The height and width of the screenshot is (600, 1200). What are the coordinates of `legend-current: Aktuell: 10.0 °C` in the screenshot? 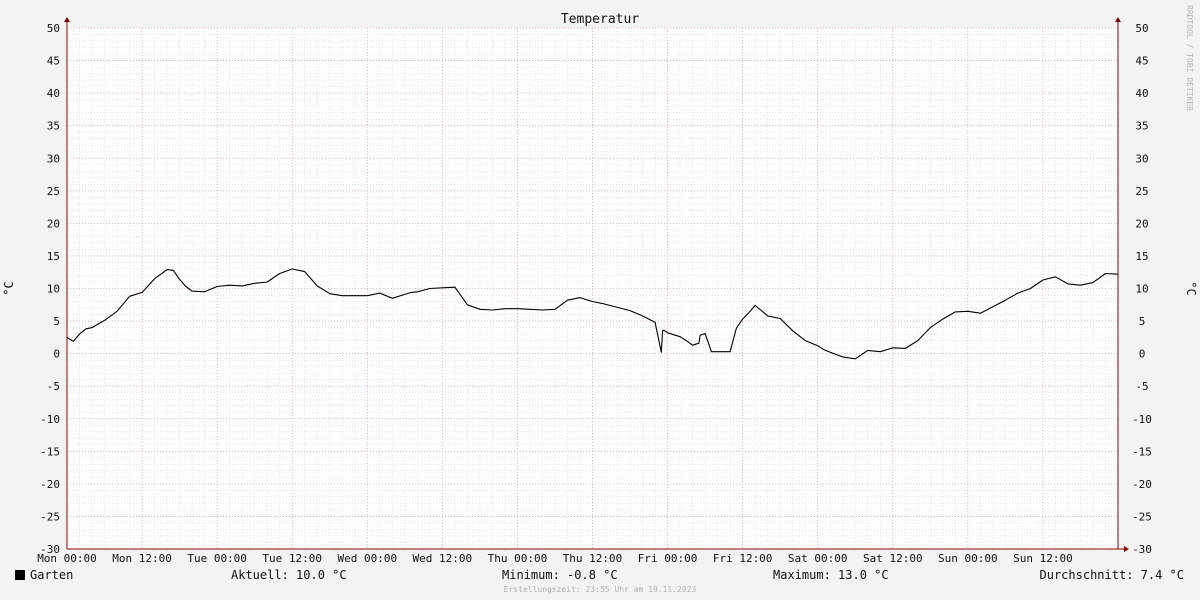 It's located at (289, 575).